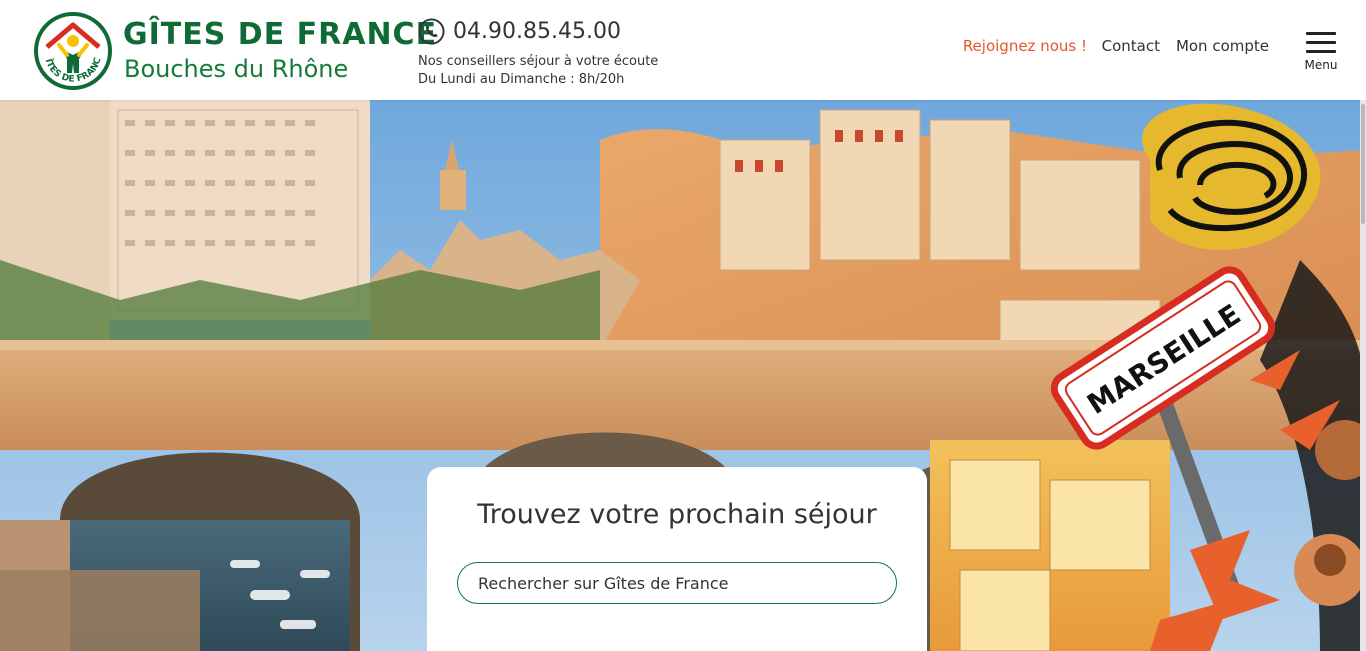 The height and width of the screenshot is (651, 1366). Describe the element at coordinates (1321, 42) in the screenshot. I see `hamburger-icon` at that location.